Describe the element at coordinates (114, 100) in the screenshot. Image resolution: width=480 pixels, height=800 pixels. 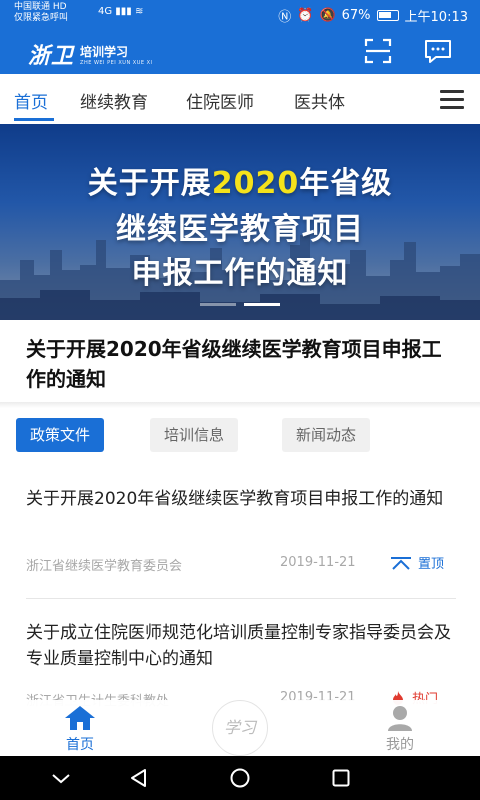
I see `tab-continuing-education: 继续教育` at that location.